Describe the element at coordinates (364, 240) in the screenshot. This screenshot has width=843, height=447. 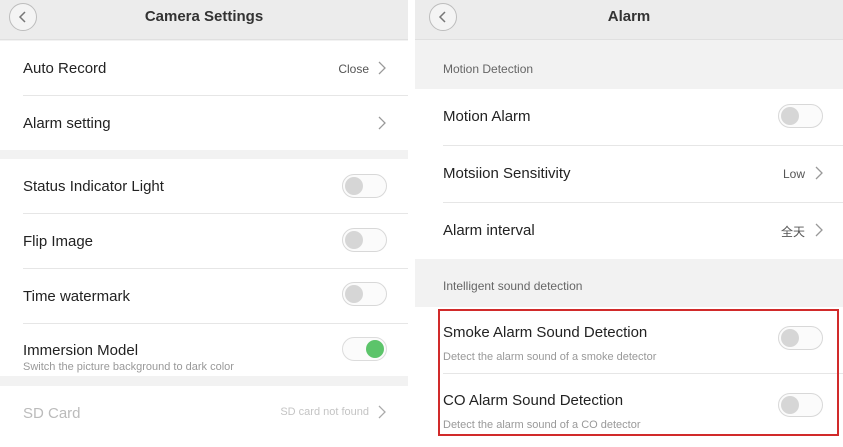
I see `flip-image-toggle` at that location.